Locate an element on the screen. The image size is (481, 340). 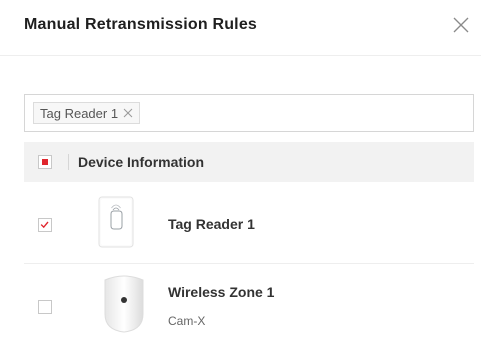
column-header-device-information: Device Information is located at coordinates (141, 162).